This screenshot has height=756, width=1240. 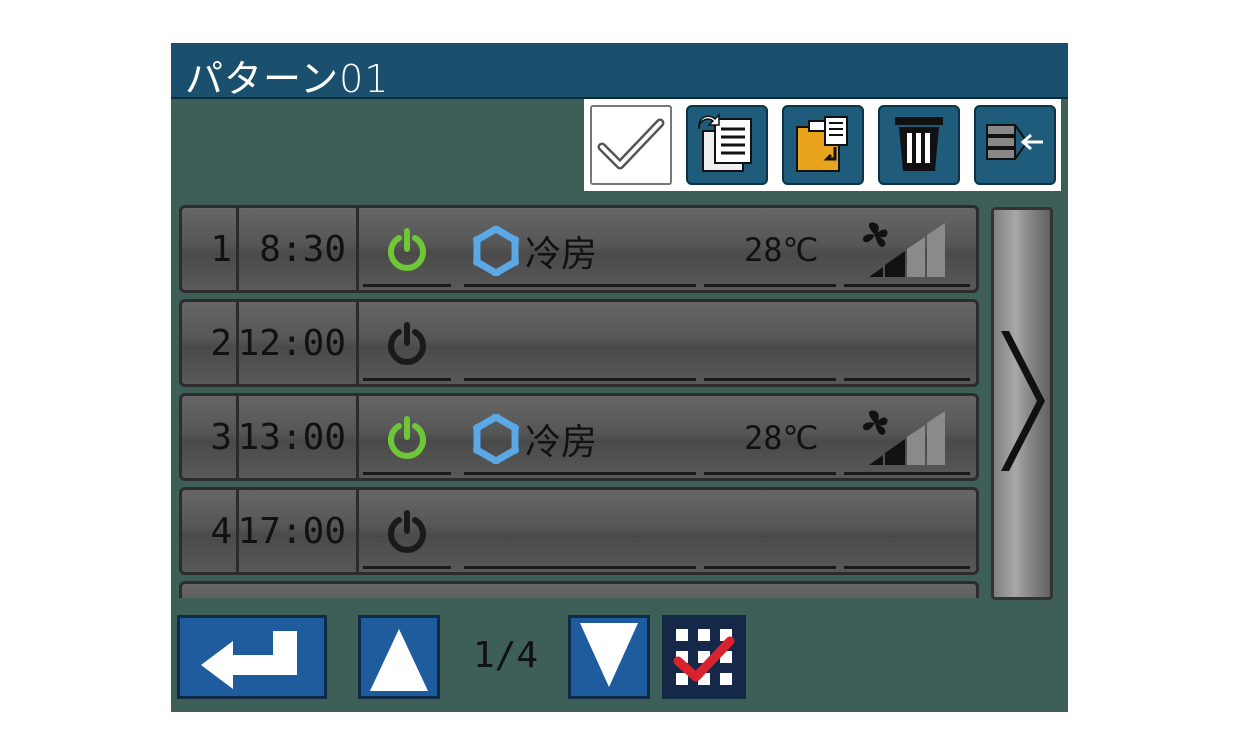 What do you see at coordinates (1014, 142) in the screenshot?
I see `import-icon` at bounding box center [1014, 142].